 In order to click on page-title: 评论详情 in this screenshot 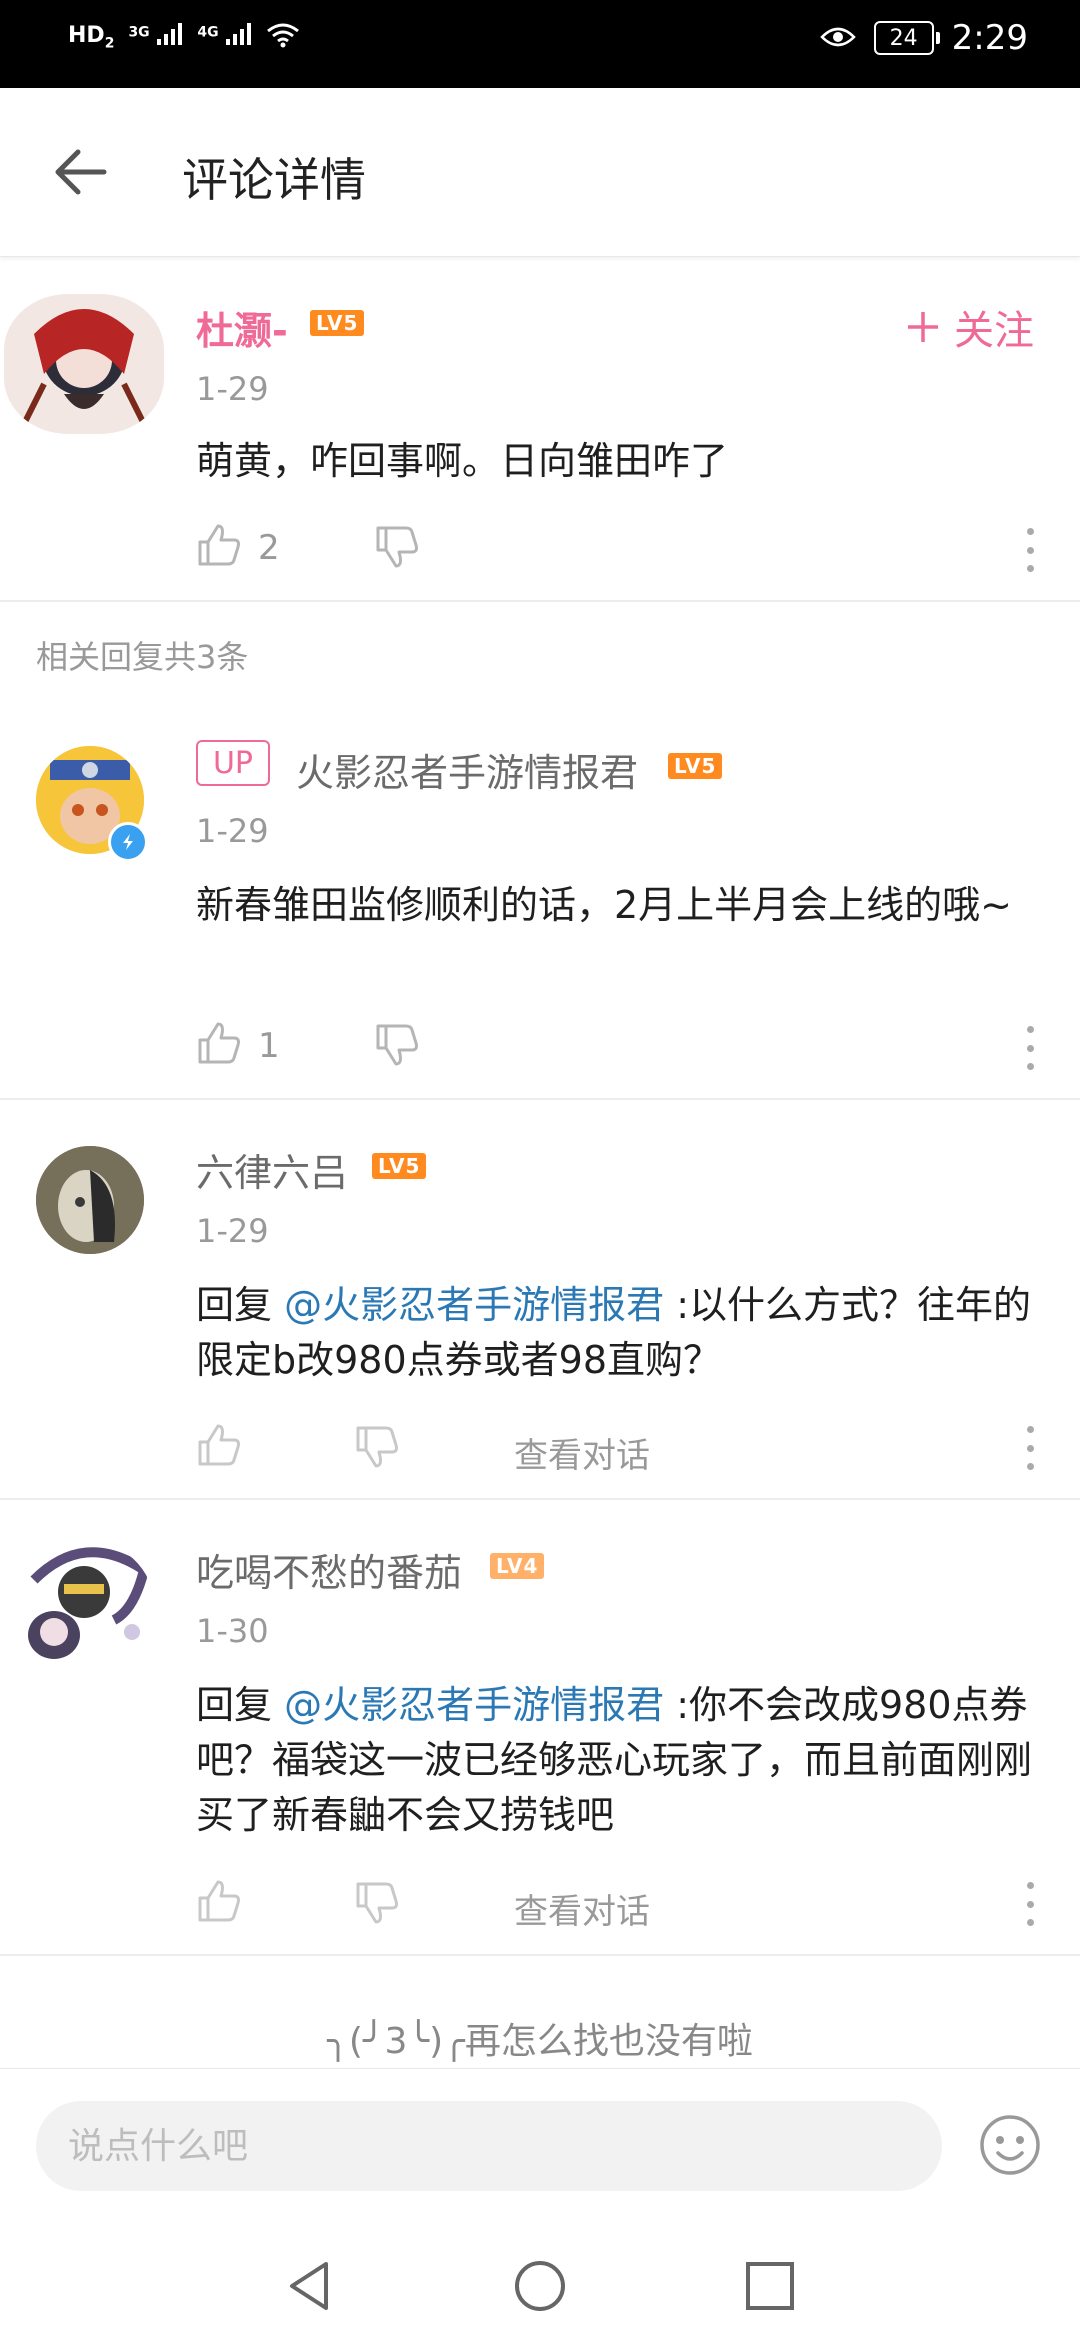, I will do `click(274, 180)`.